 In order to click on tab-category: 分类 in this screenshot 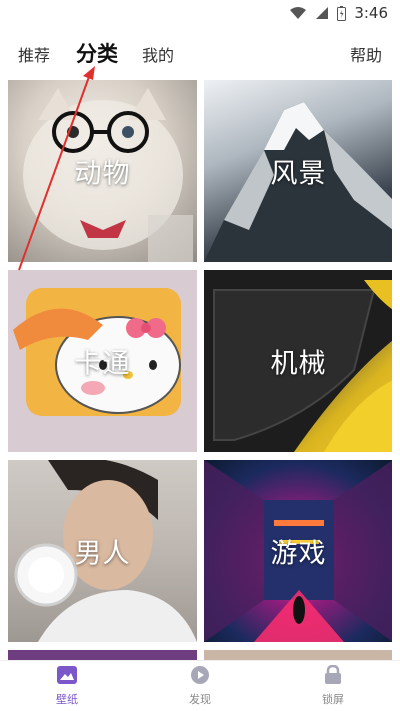, I will do `click(97, 53)`.